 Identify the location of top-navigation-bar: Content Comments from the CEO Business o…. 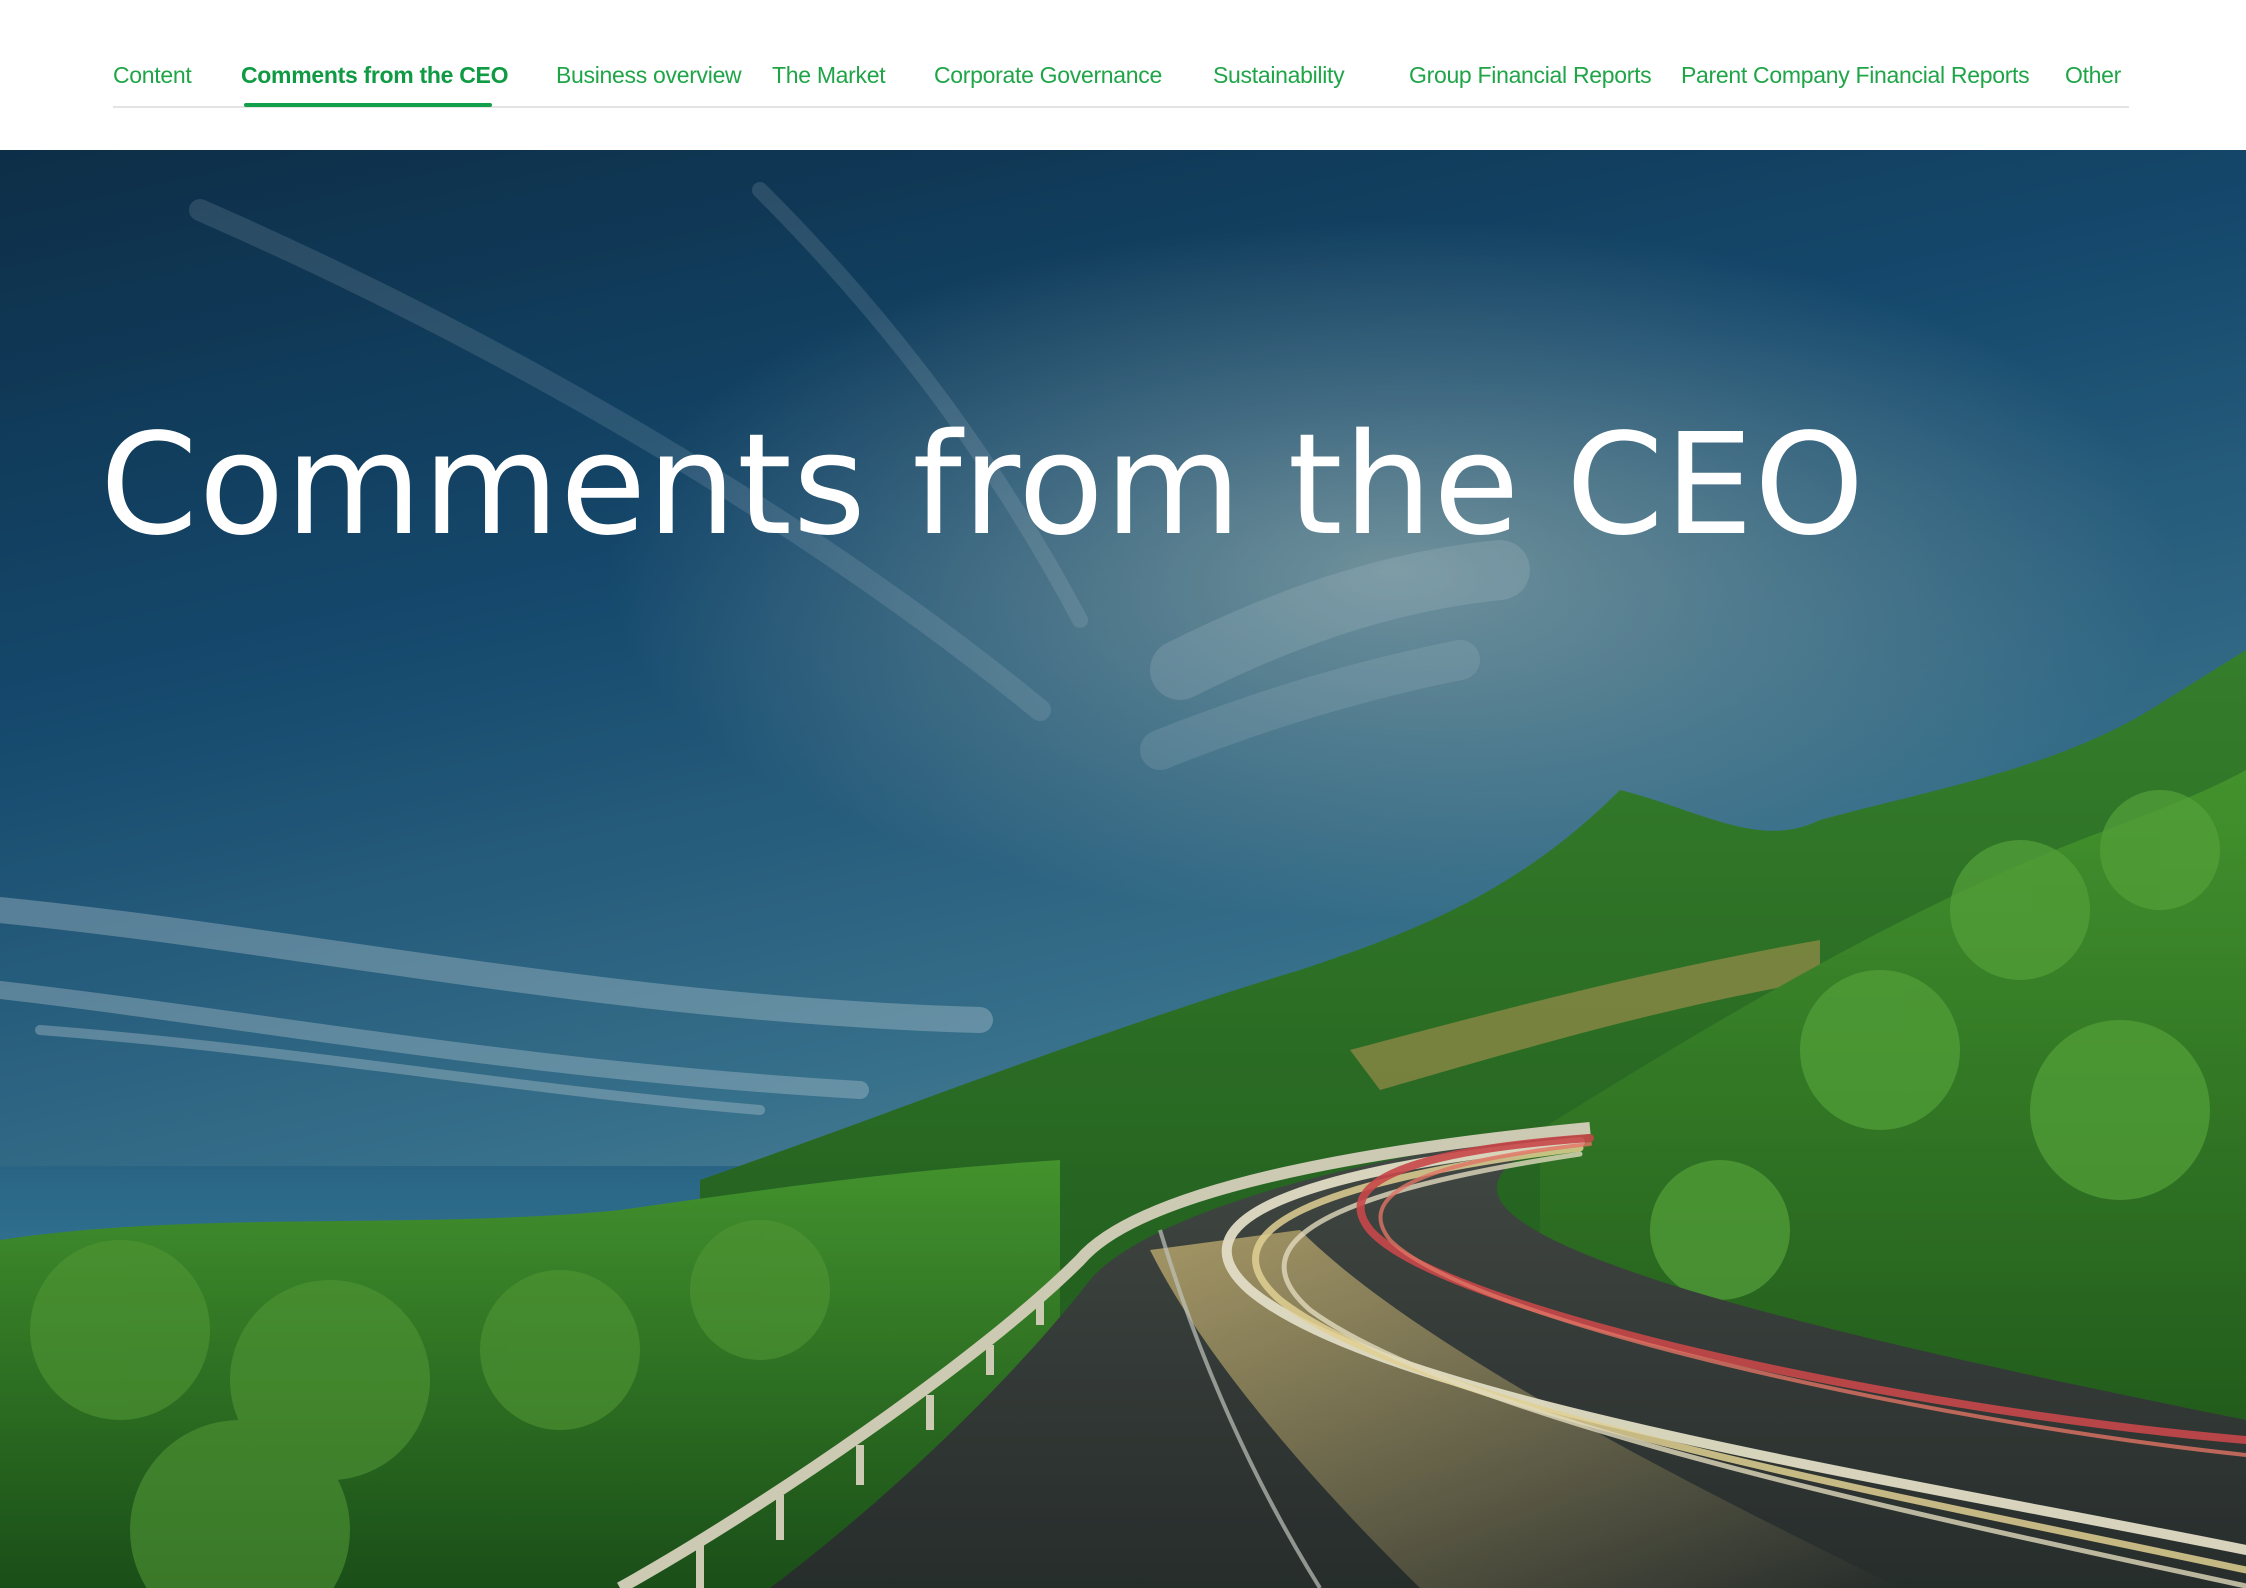
(1123, 75).